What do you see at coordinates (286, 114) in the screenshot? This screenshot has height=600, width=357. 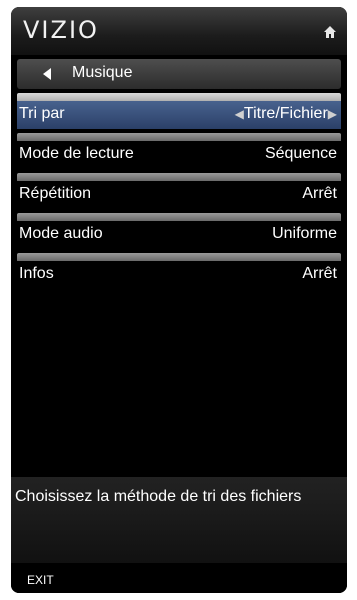 I see `menu-item-value: ◀Titre/Fichier▶` at bounding box center [286, 114].